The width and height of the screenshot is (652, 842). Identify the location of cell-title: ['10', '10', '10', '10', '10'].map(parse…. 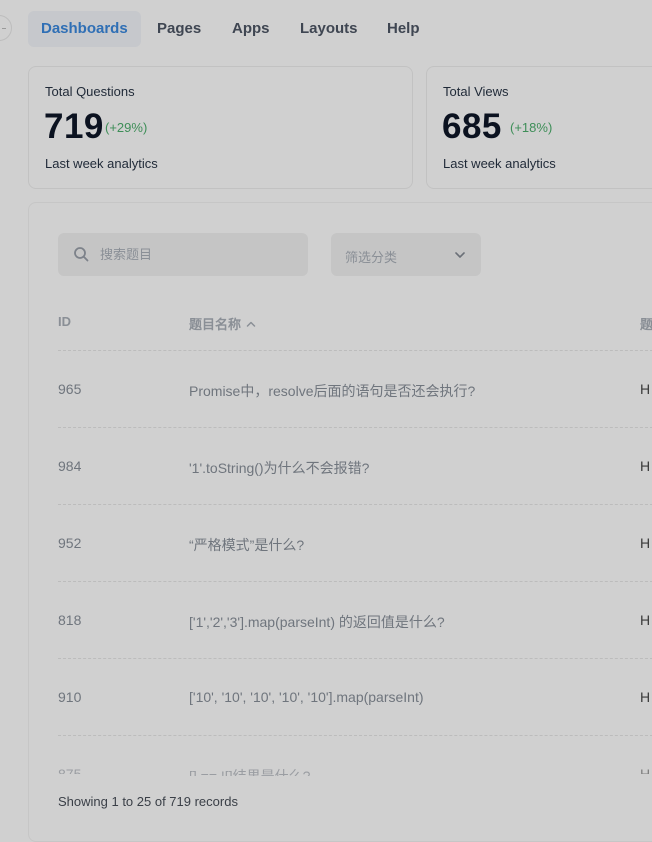
(306, 697).